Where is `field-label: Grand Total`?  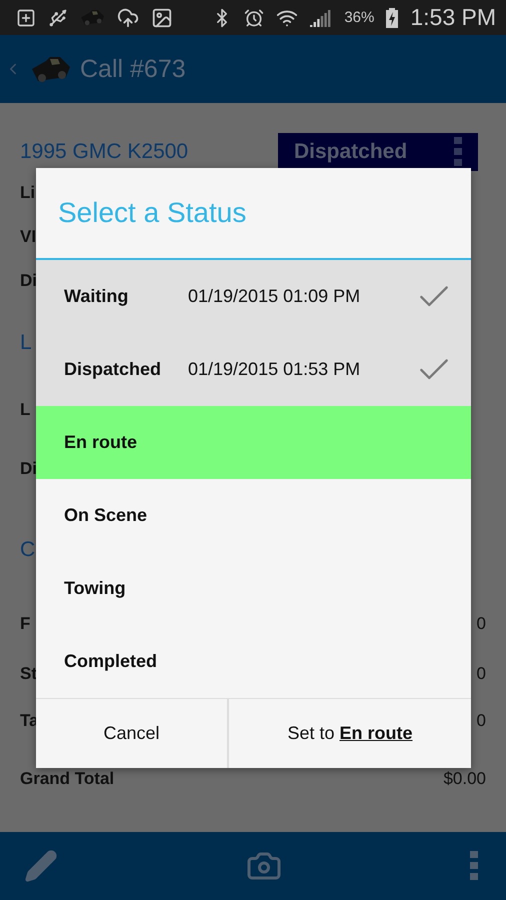
field-label: Grand Total is located at coordinates (67, 779).